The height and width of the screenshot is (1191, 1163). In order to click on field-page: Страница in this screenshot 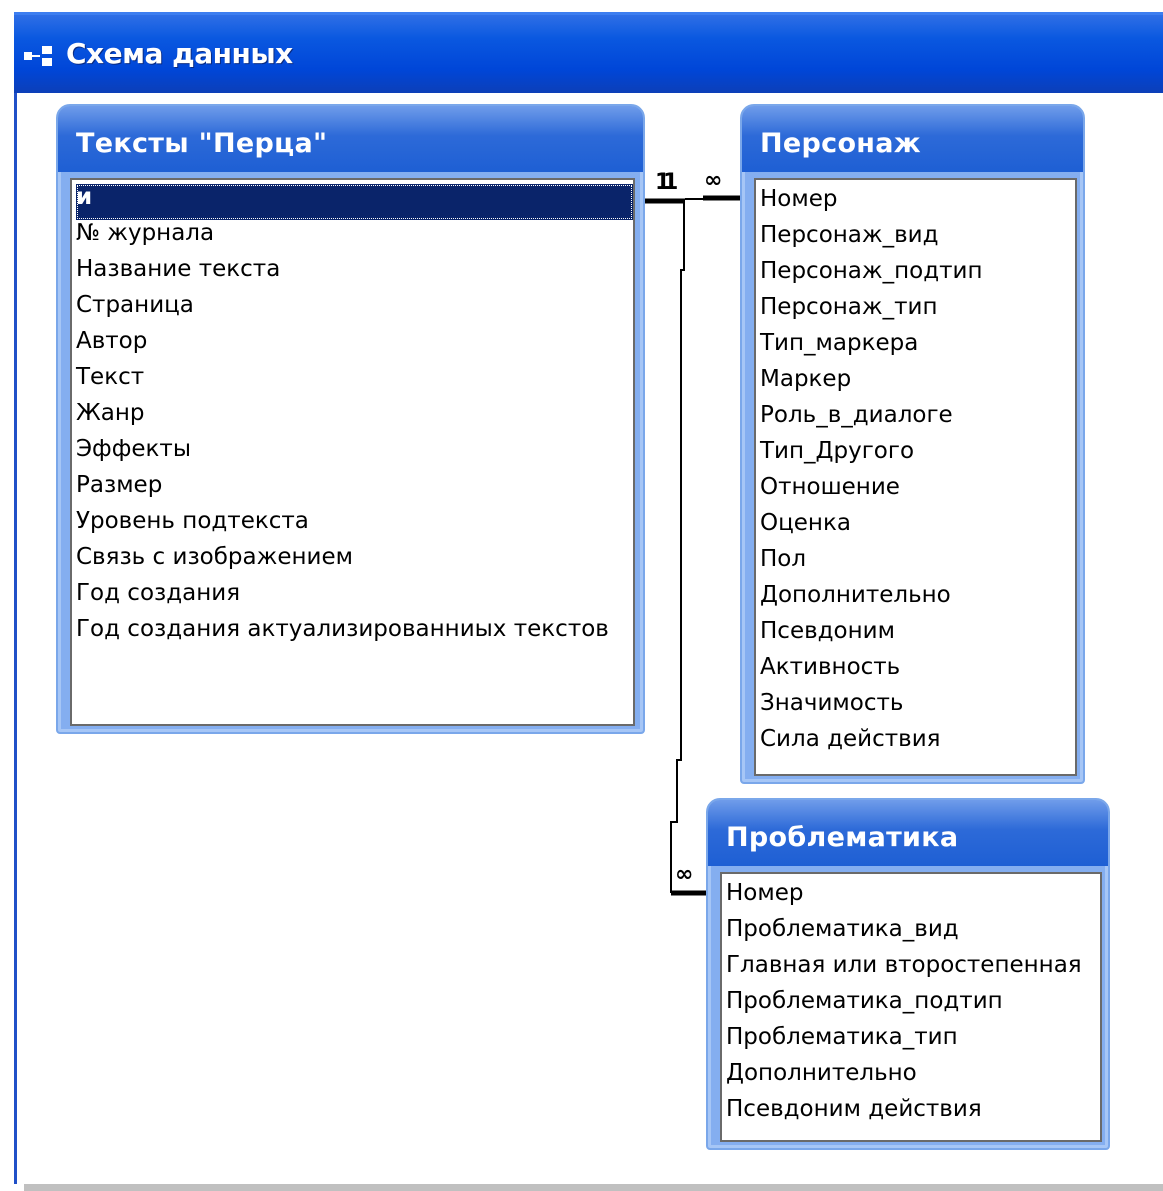, I will do `click(135, 310)`.